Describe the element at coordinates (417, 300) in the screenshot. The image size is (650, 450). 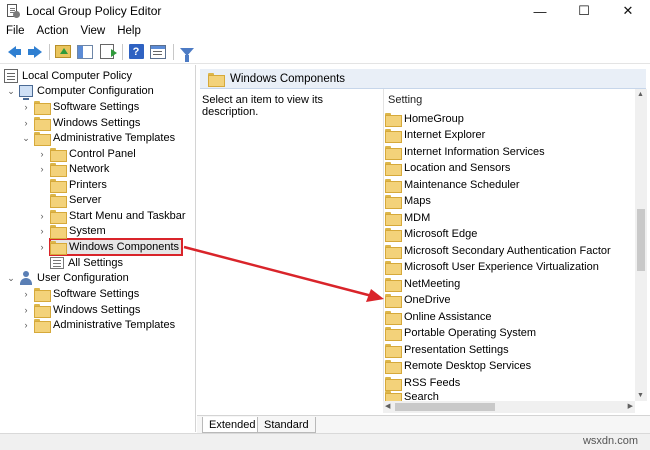
I see `list-item: OneDrive` at that location.